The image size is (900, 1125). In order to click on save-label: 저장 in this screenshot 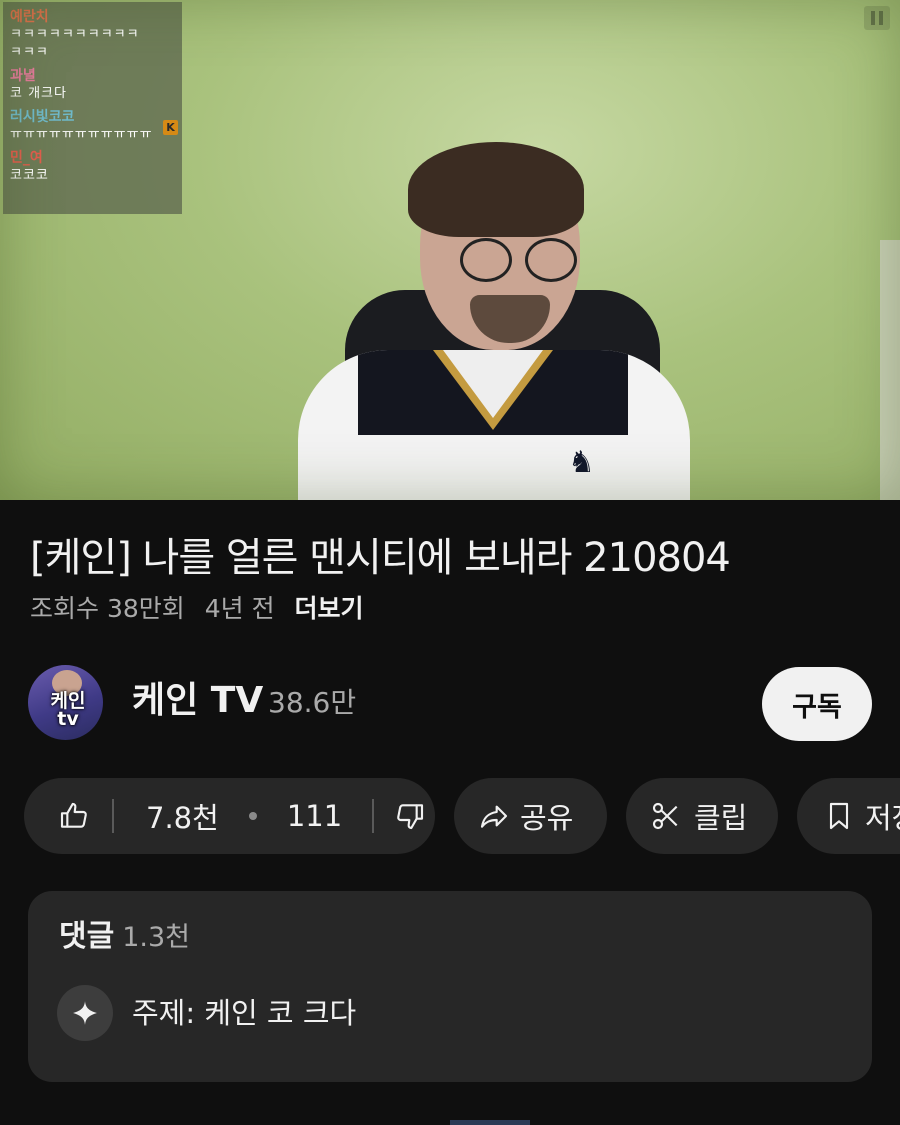, I will do `click(882, 818)`.